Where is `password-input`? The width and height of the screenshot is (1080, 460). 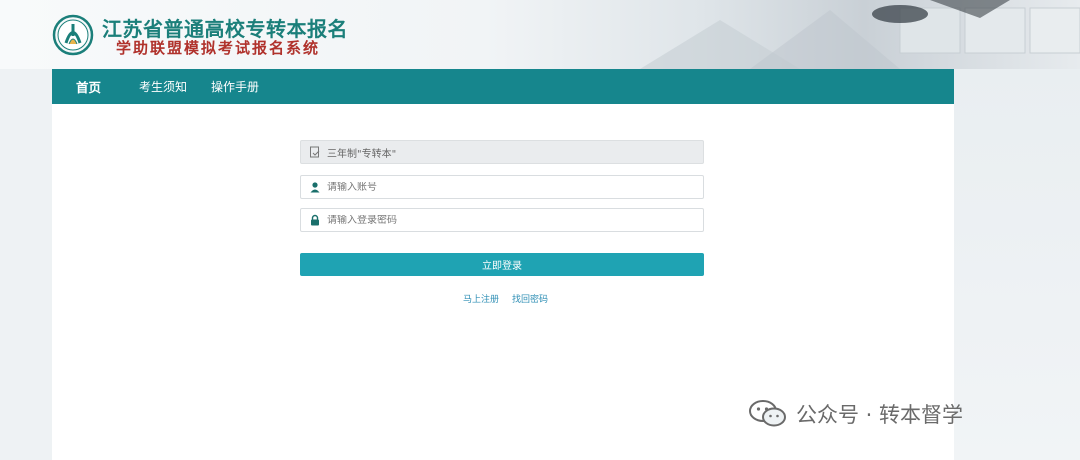 password-input is located at coordinates (507, 220).